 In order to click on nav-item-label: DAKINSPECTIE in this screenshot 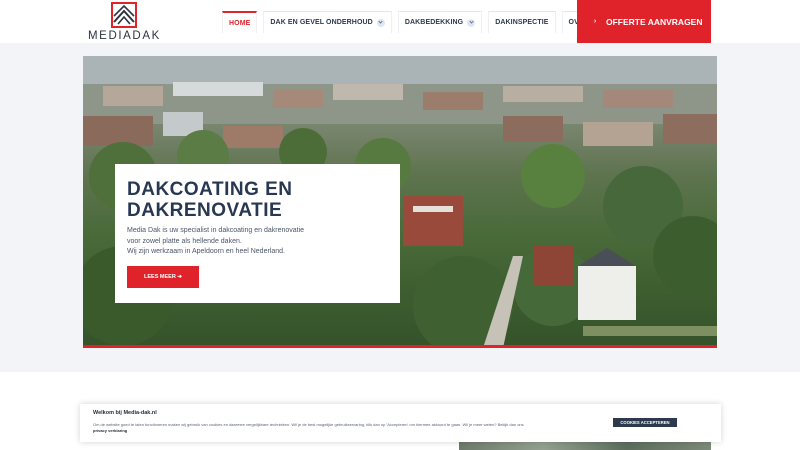, I will do `click(522, 22)`.